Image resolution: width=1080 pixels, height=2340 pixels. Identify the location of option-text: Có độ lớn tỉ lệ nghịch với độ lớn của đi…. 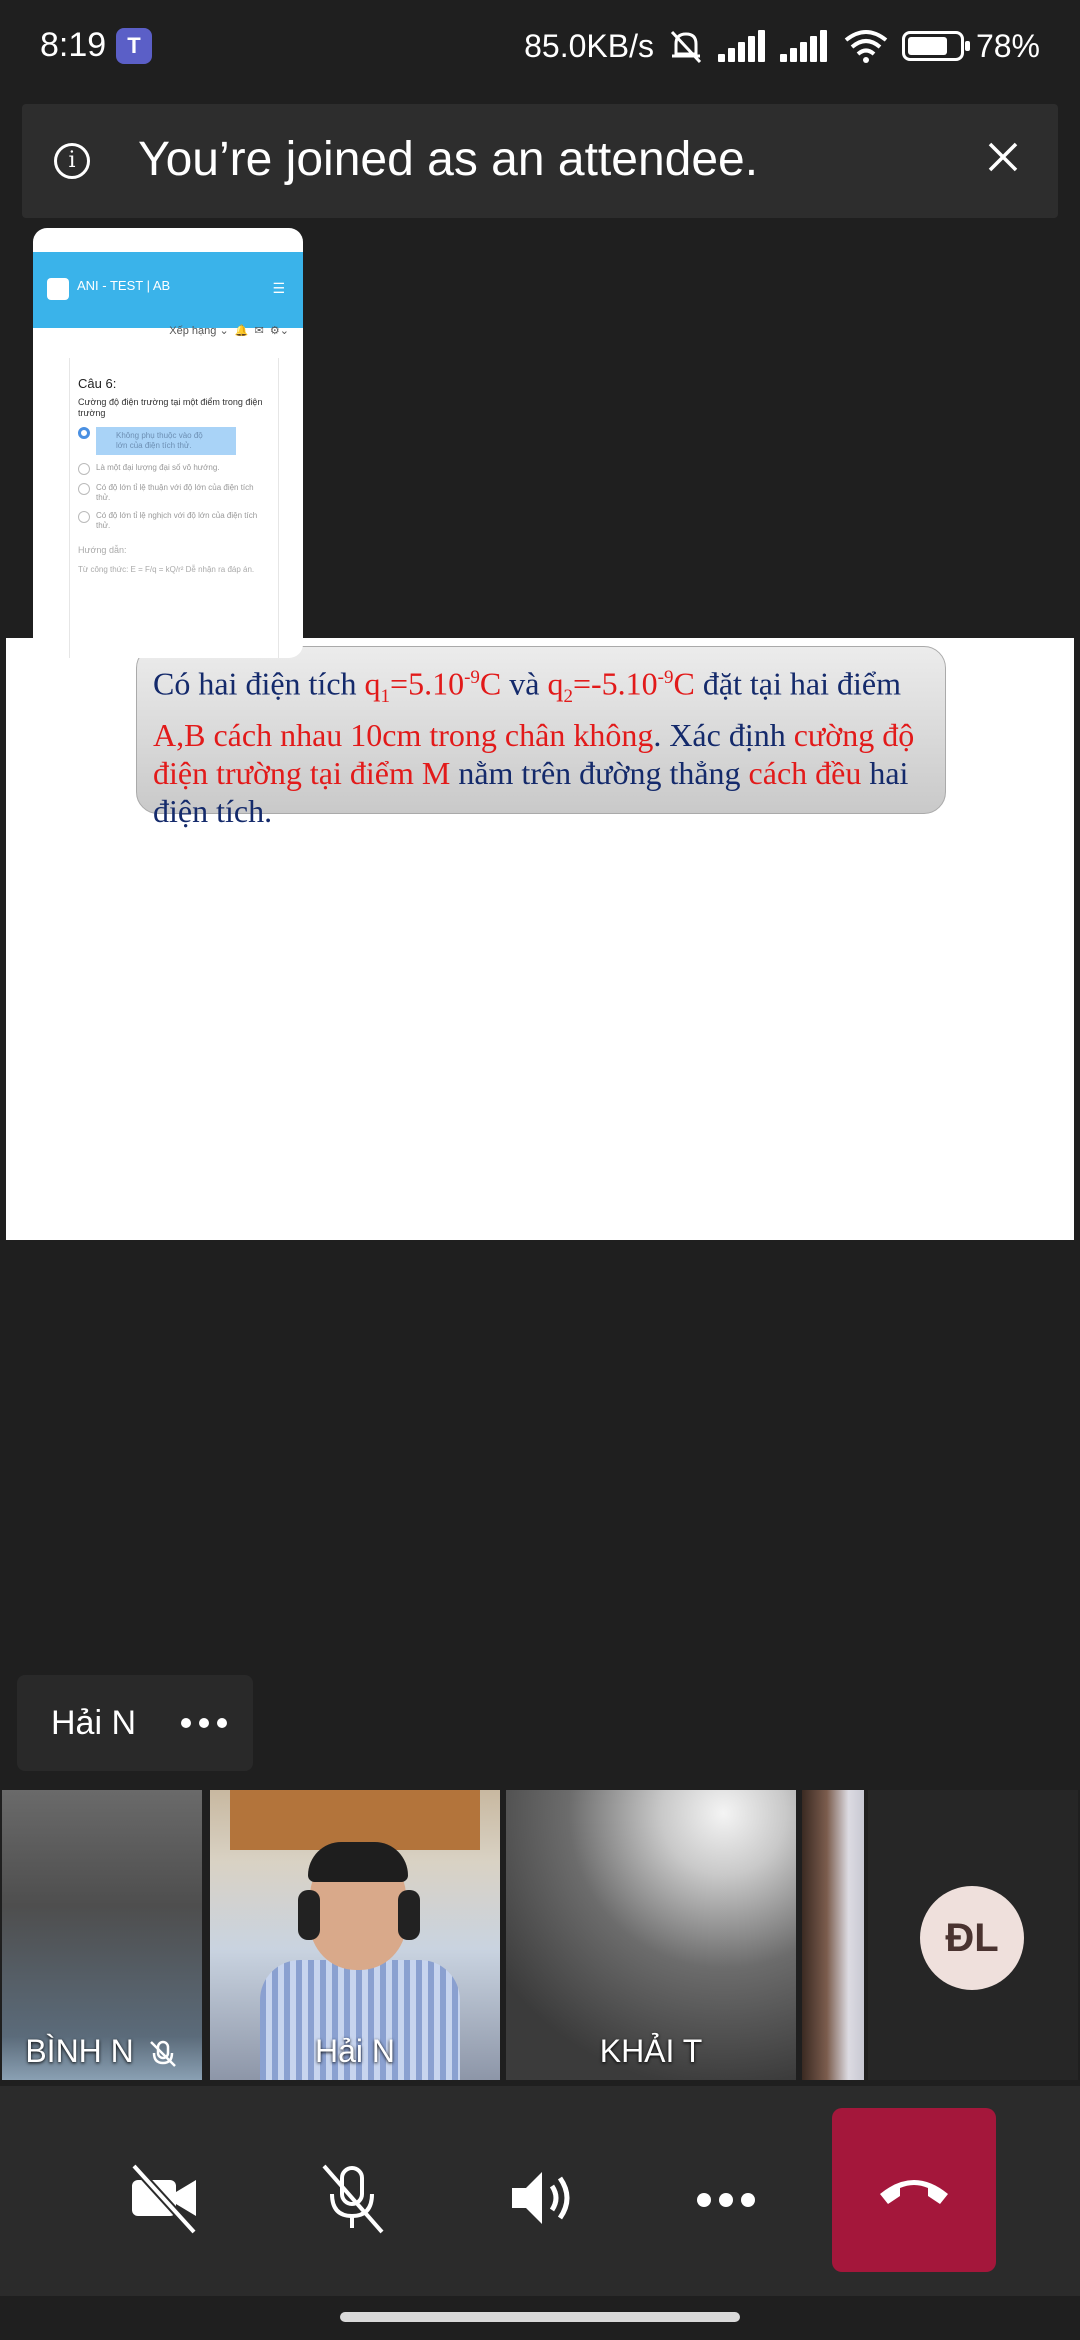
(177, 520).